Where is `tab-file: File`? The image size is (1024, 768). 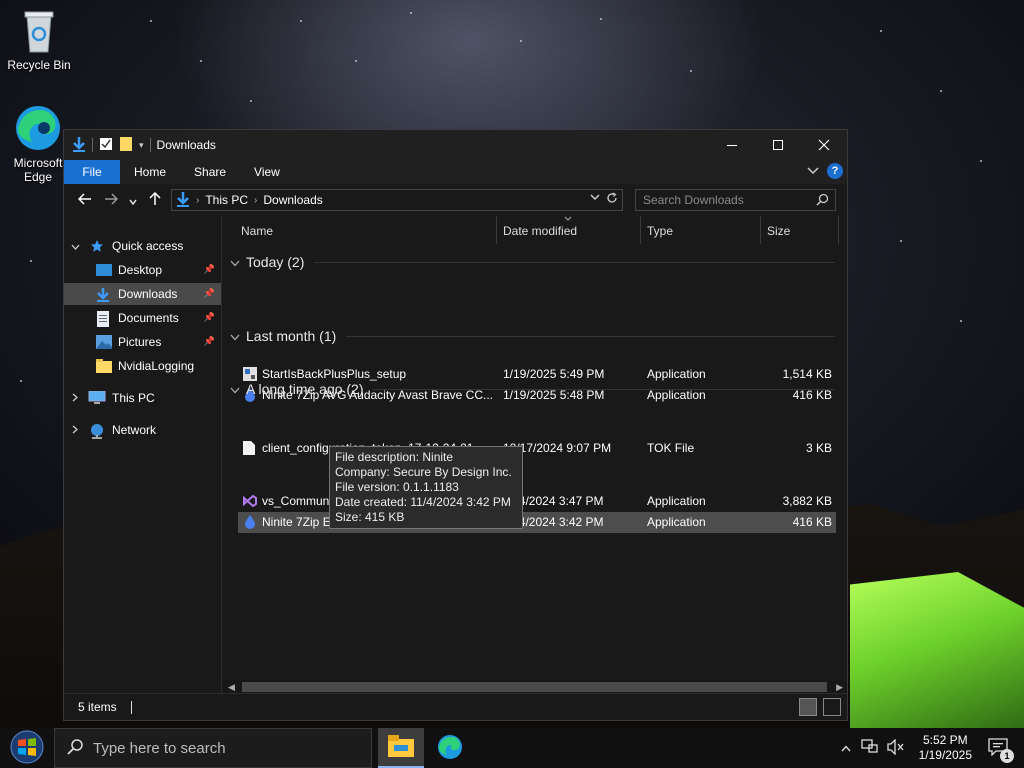
tab-file: File is located at coordinates (92, 172).